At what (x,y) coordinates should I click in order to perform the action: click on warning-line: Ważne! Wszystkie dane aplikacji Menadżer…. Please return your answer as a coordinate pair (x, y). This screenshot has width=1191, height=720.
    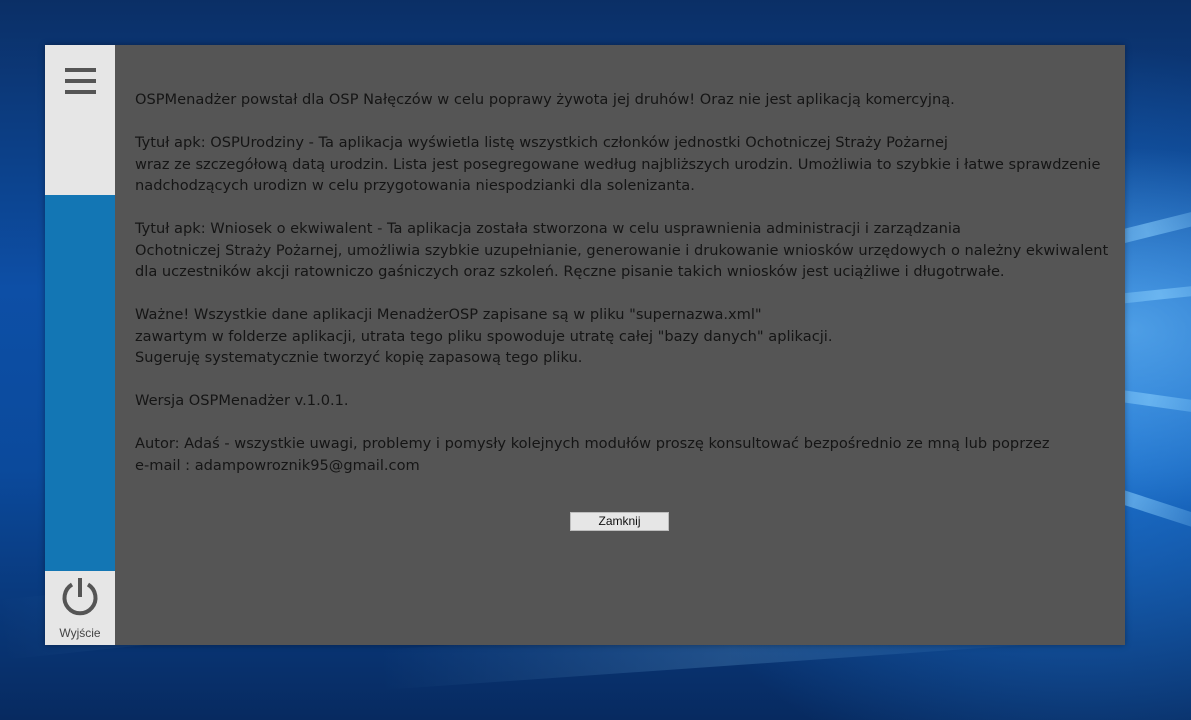
    Looking at the image, I should click on (448, 314).